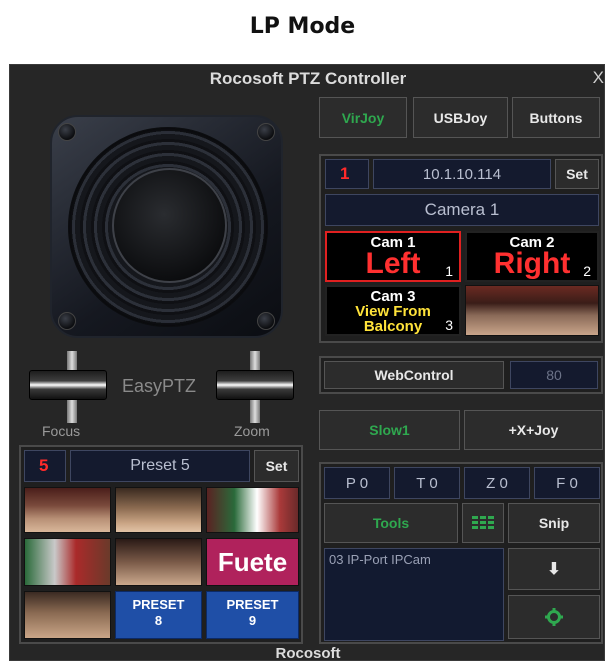 The height and width of the screenshot is (661, 605). I want to click on cam3-button: Cam 3 View From Balcony 3, so click(393, 310).